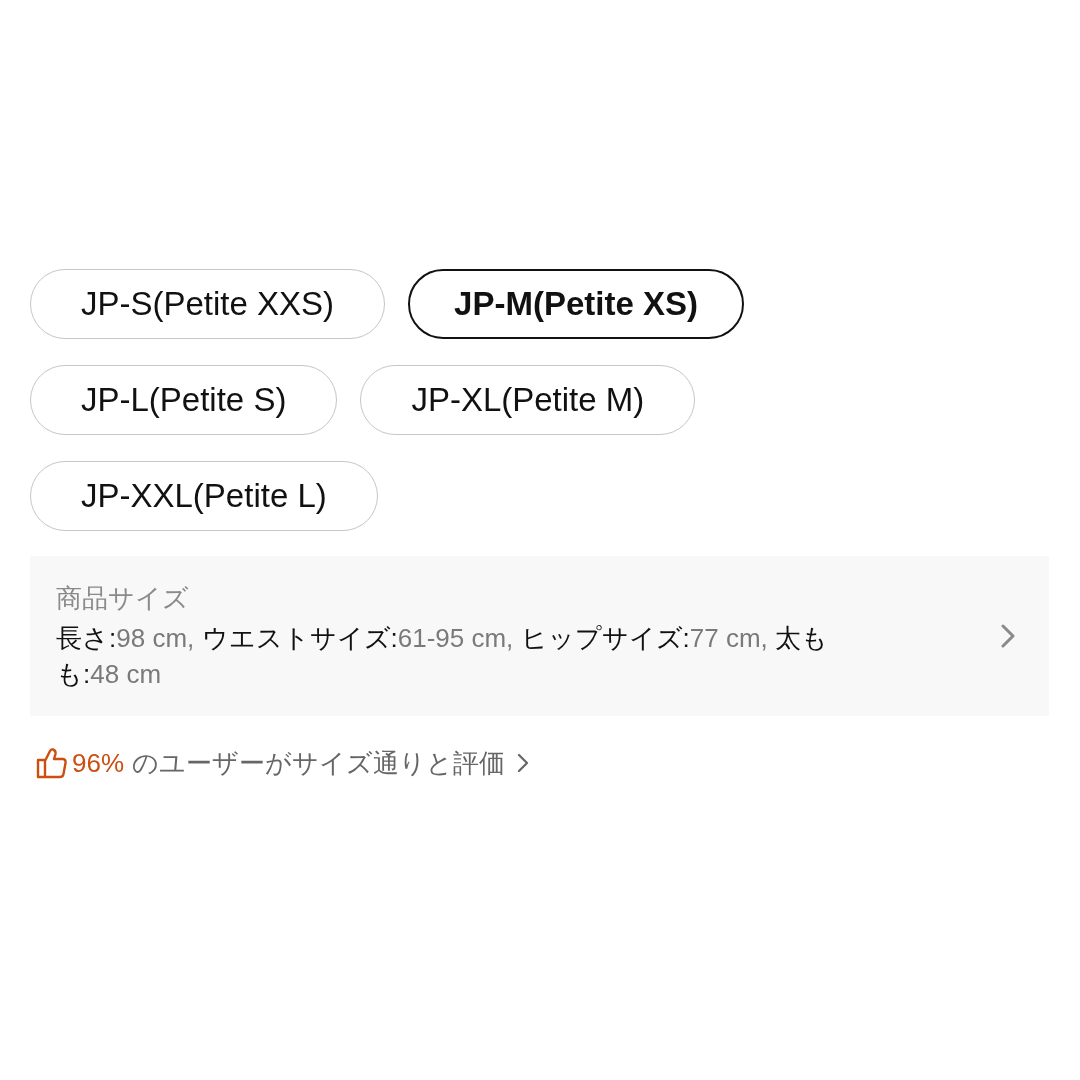  Describe the element at coordinates (208, 304) in the screenshot. I see `size-option: JP-S(Petite XXS)` at that location.